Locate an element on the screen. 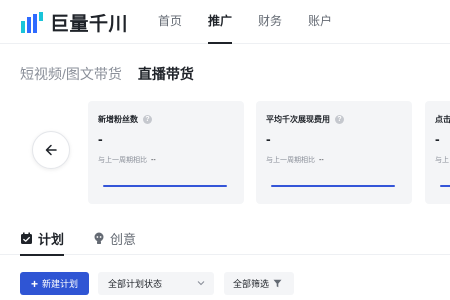  nav-account: 账户 is located at coordinates (320, 22).